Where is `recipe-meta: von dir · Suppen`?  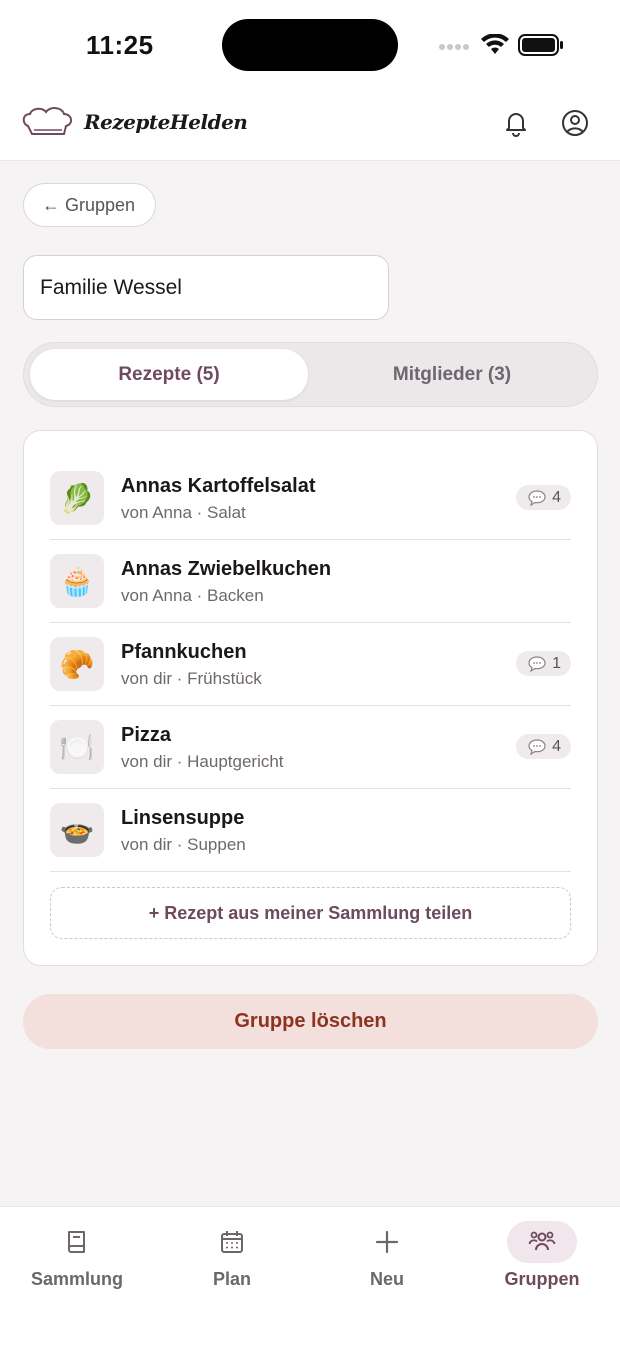 recipe-meta: von dir · Suppen is located at coordinates (183, 844).